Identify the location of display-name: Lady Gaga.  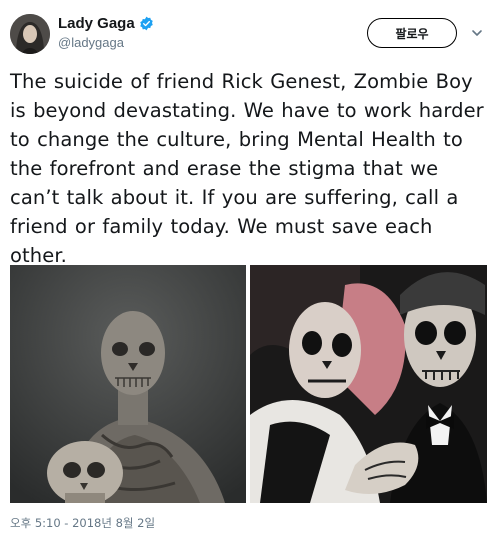
(96, 23).